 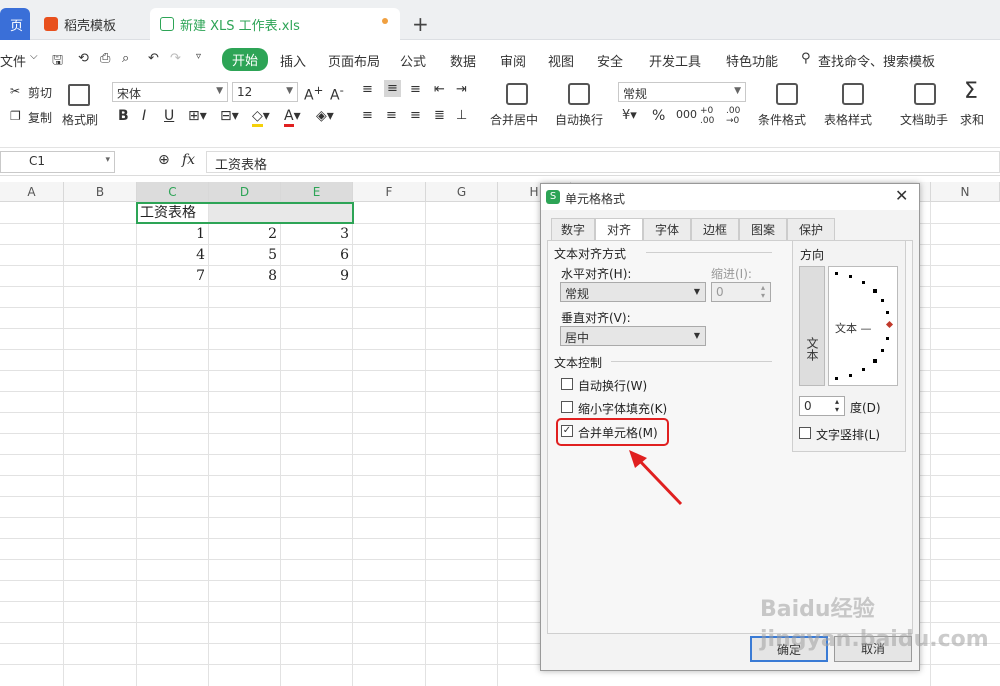 I want to click on cell: 9, so click(x=315, y=276).